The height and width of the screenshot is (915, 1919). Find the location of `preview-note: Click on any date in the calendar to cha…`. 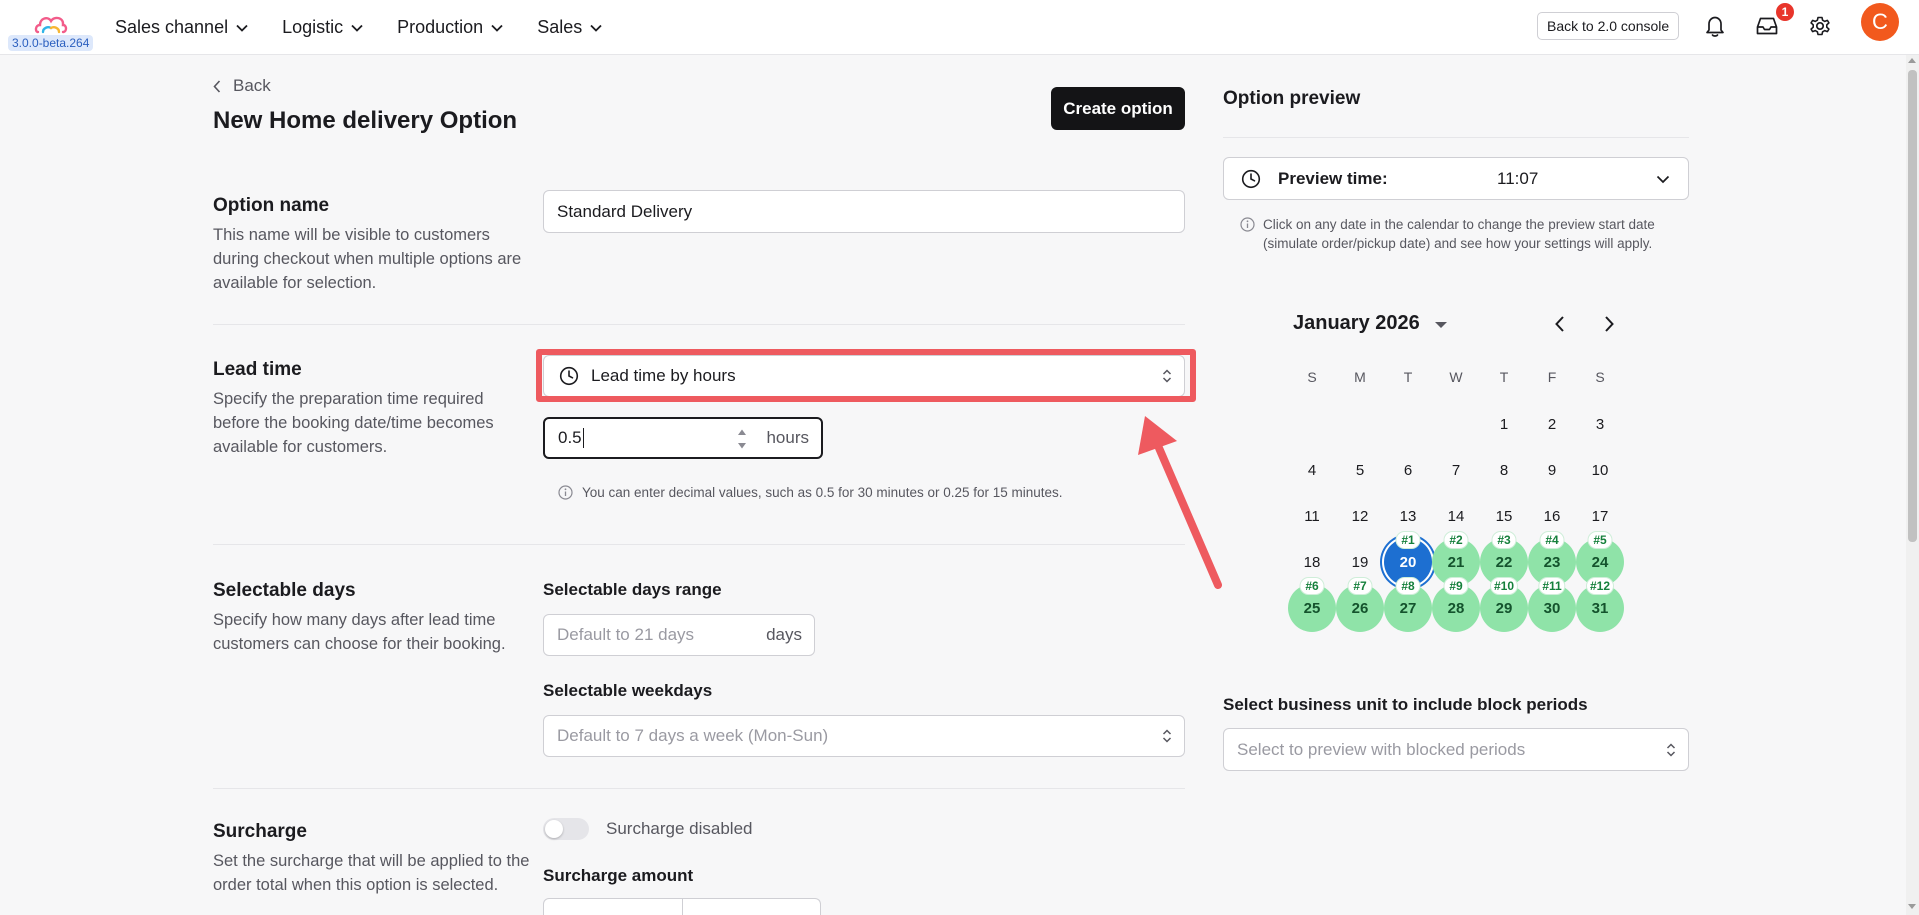

preview-note: Click on any date in the calendar to cha… is located at coordinates (1455, 234).